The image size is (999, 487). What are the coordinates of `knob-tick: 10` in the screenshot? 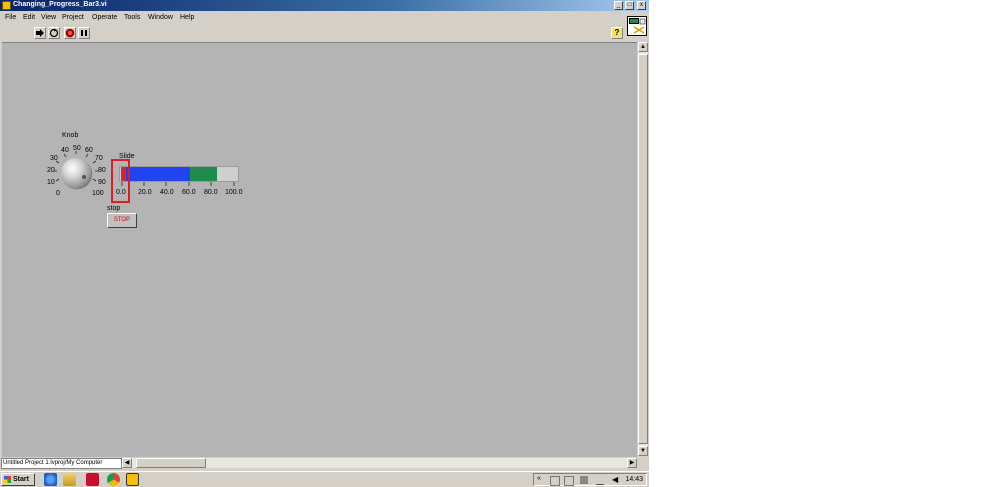 It's located at (51, 182).